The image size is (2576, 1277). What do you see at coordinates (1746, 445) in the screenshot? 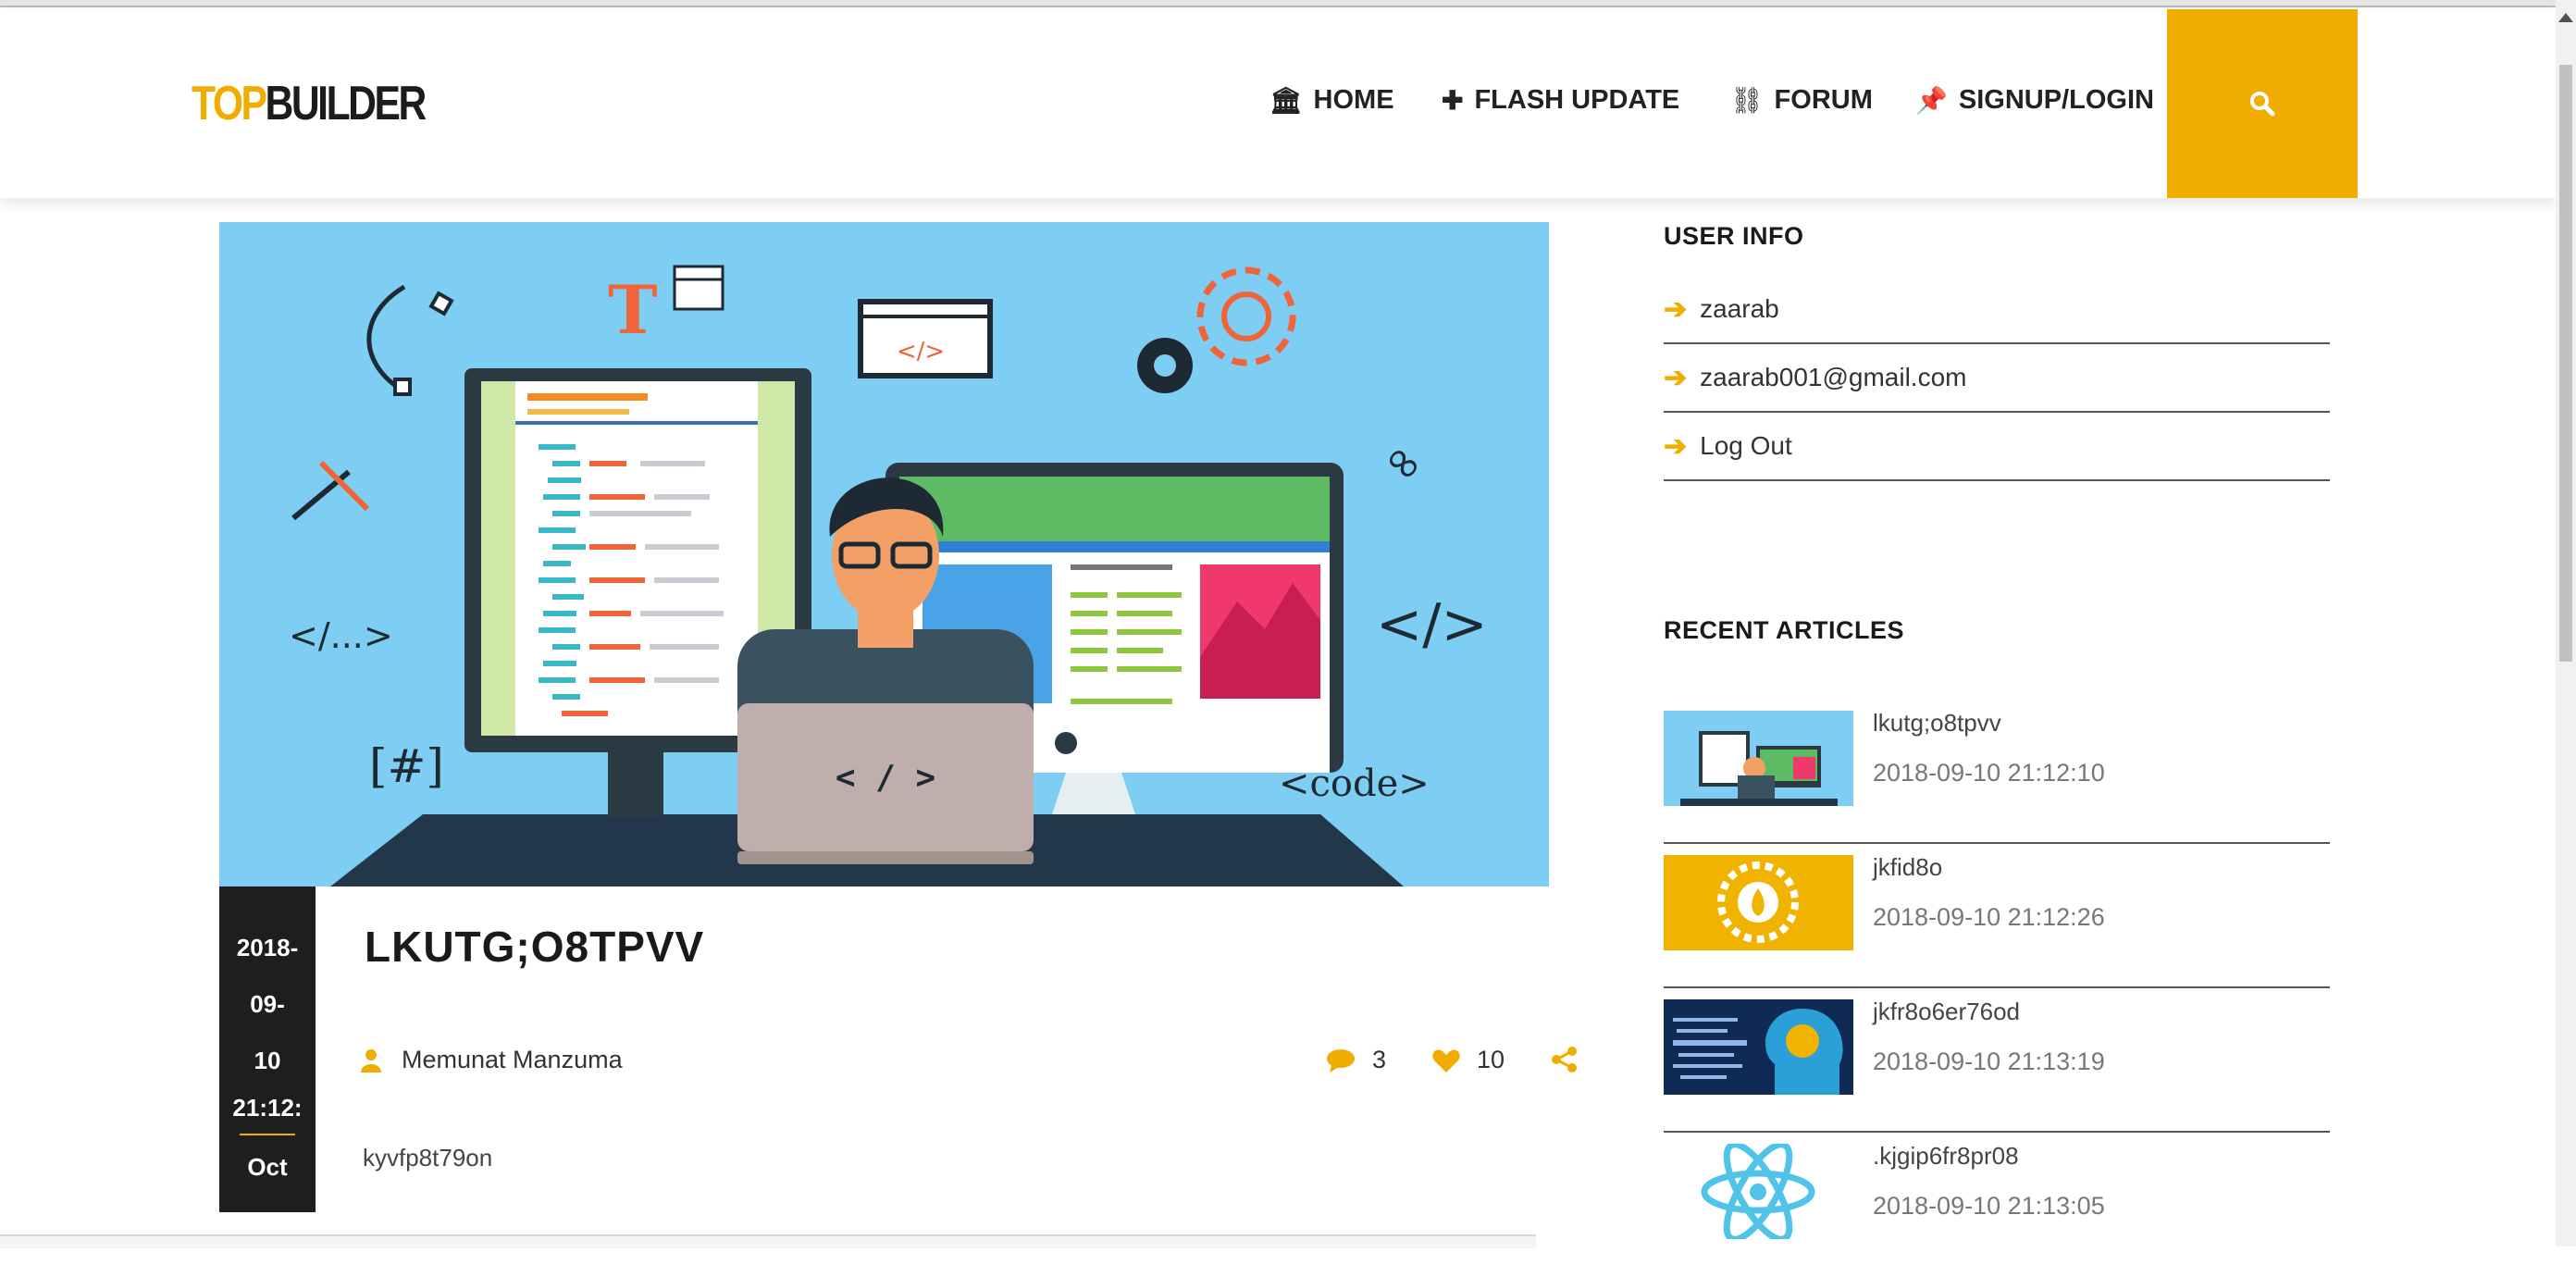
I see `logout-text: Log Out` at bounding box center [1746, 445].